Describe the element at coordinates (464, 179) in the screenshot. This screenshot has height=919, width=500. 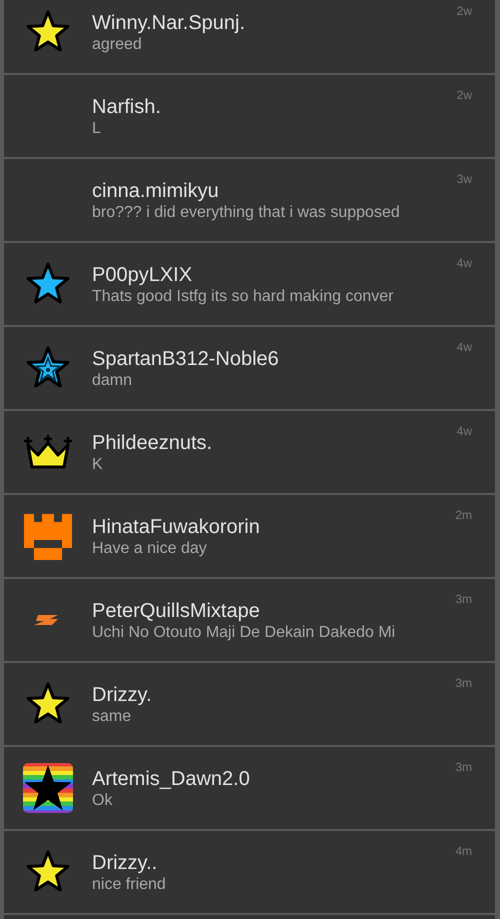
I see `timestamp: 3w` at that location.